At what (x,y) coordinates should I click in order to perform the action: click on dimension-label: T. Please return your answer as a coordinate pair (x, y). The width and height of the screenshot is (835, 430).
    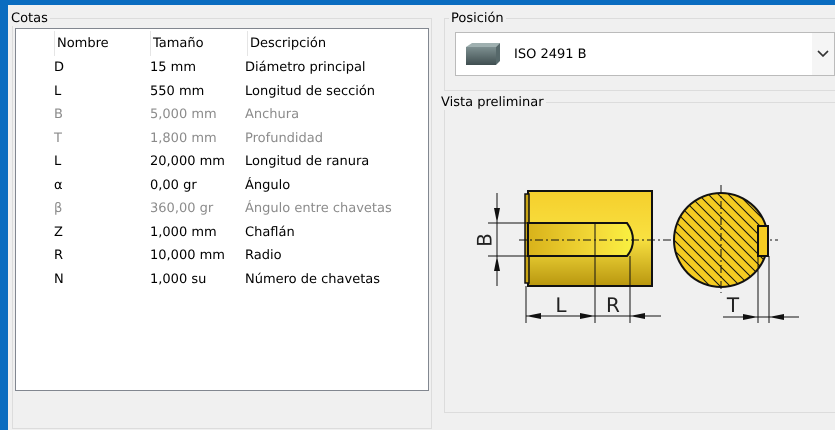
    Looking at the image, I should click on (733, 305).